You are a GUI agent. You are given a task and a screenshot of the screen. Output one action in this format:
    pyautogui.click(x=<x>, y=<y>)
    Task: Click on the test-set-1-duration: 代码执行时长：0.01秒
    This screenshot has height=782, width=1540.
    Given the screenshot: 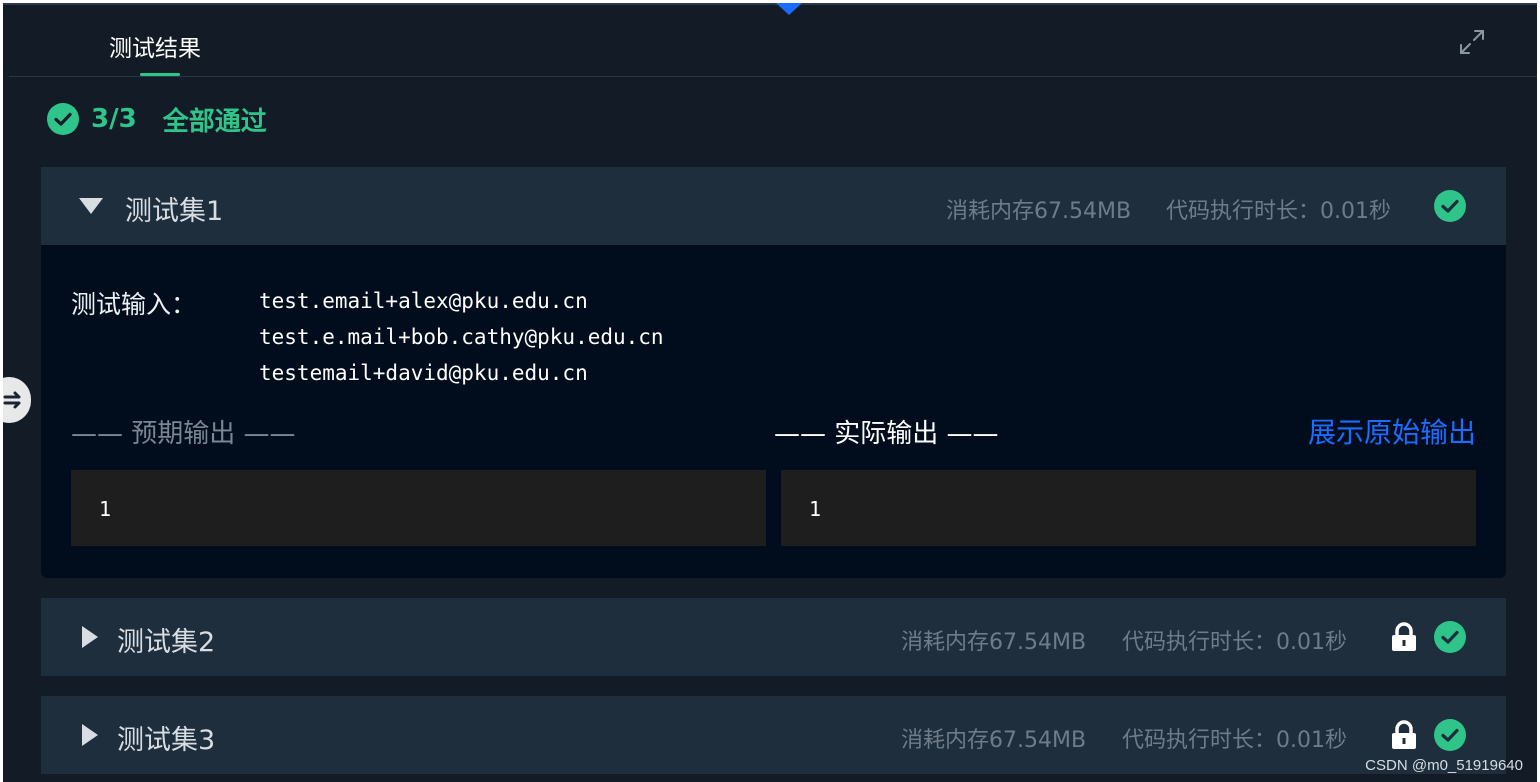 What is the action you would take?
    pyautogui.click(x=1278, y=211)
    